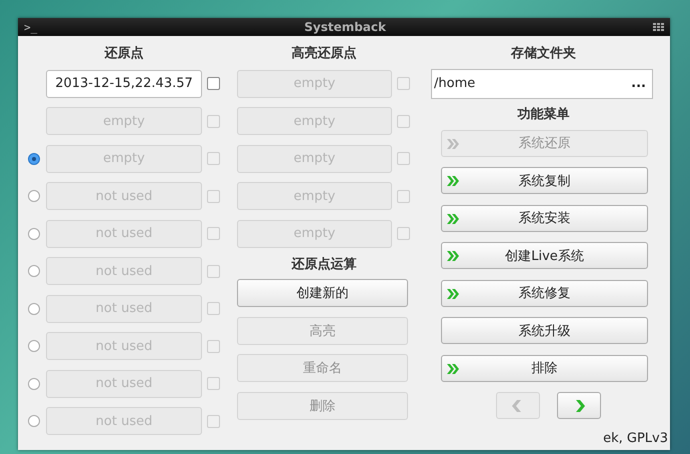 The image size is (690, 454). I want to click on action-button: 创建新的, so click(322, 293).